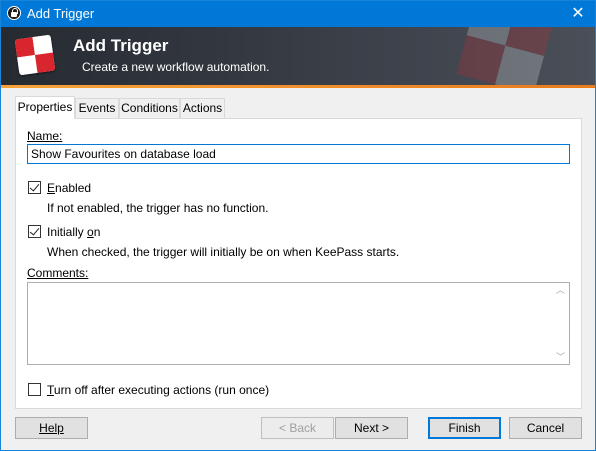 This screenshot has height=451, width=596. I want to click on finish-button: Finish, so click(464, 428).